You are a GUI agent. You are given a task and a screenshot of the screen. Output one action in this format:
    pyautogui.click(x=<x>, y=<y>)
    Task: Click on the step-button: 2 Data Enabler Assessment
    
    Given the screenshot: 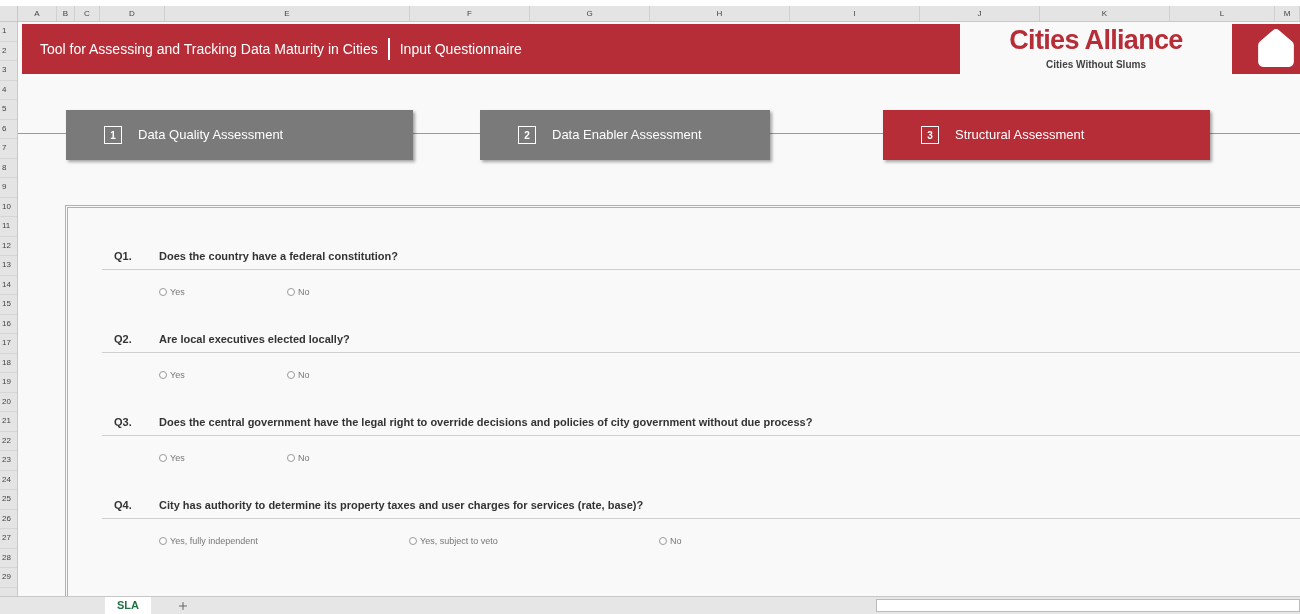 What is the action you would take?
    pyautogui.click(x=625, y=135)
    